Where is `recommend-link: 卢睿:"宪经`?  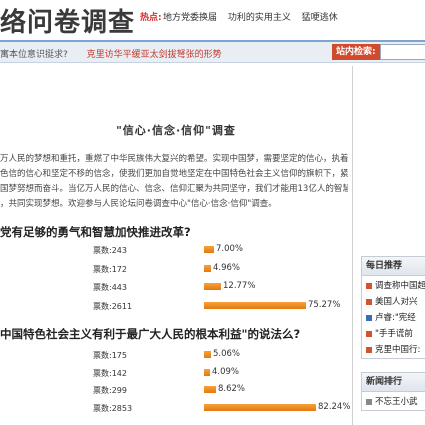 recommend-link: 卢睿:"宪经 is located at coordinates (395, 318).